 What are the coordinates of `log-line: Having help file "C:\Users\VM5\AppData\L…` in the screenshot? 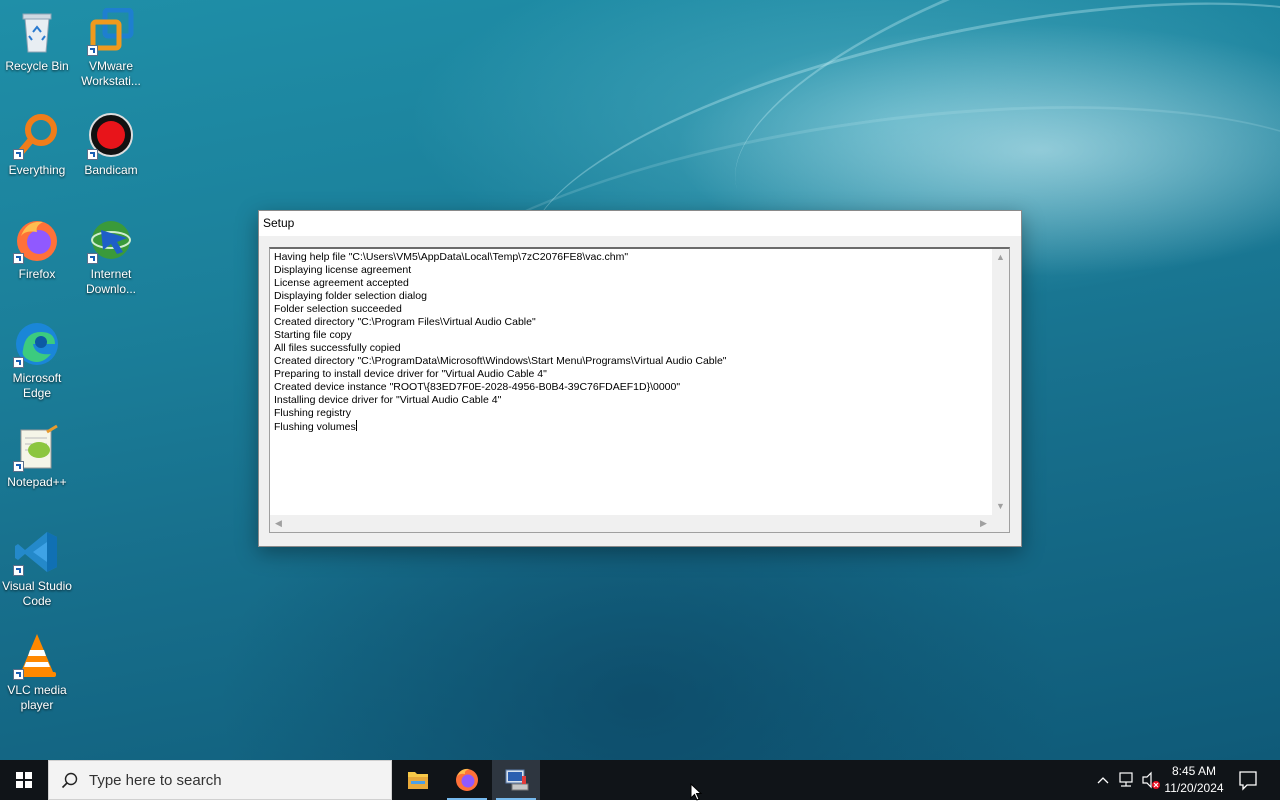 It's located at (451, 257).